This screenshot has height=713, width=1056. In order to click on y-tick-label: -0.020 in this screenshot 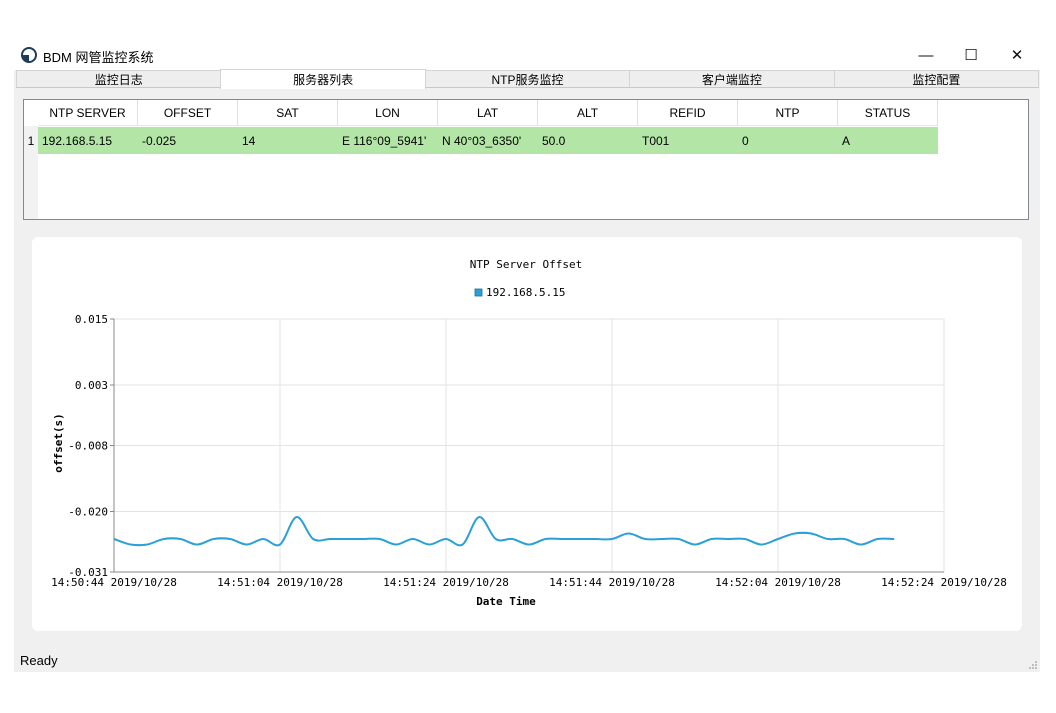, I will do `click(88, 512)`.